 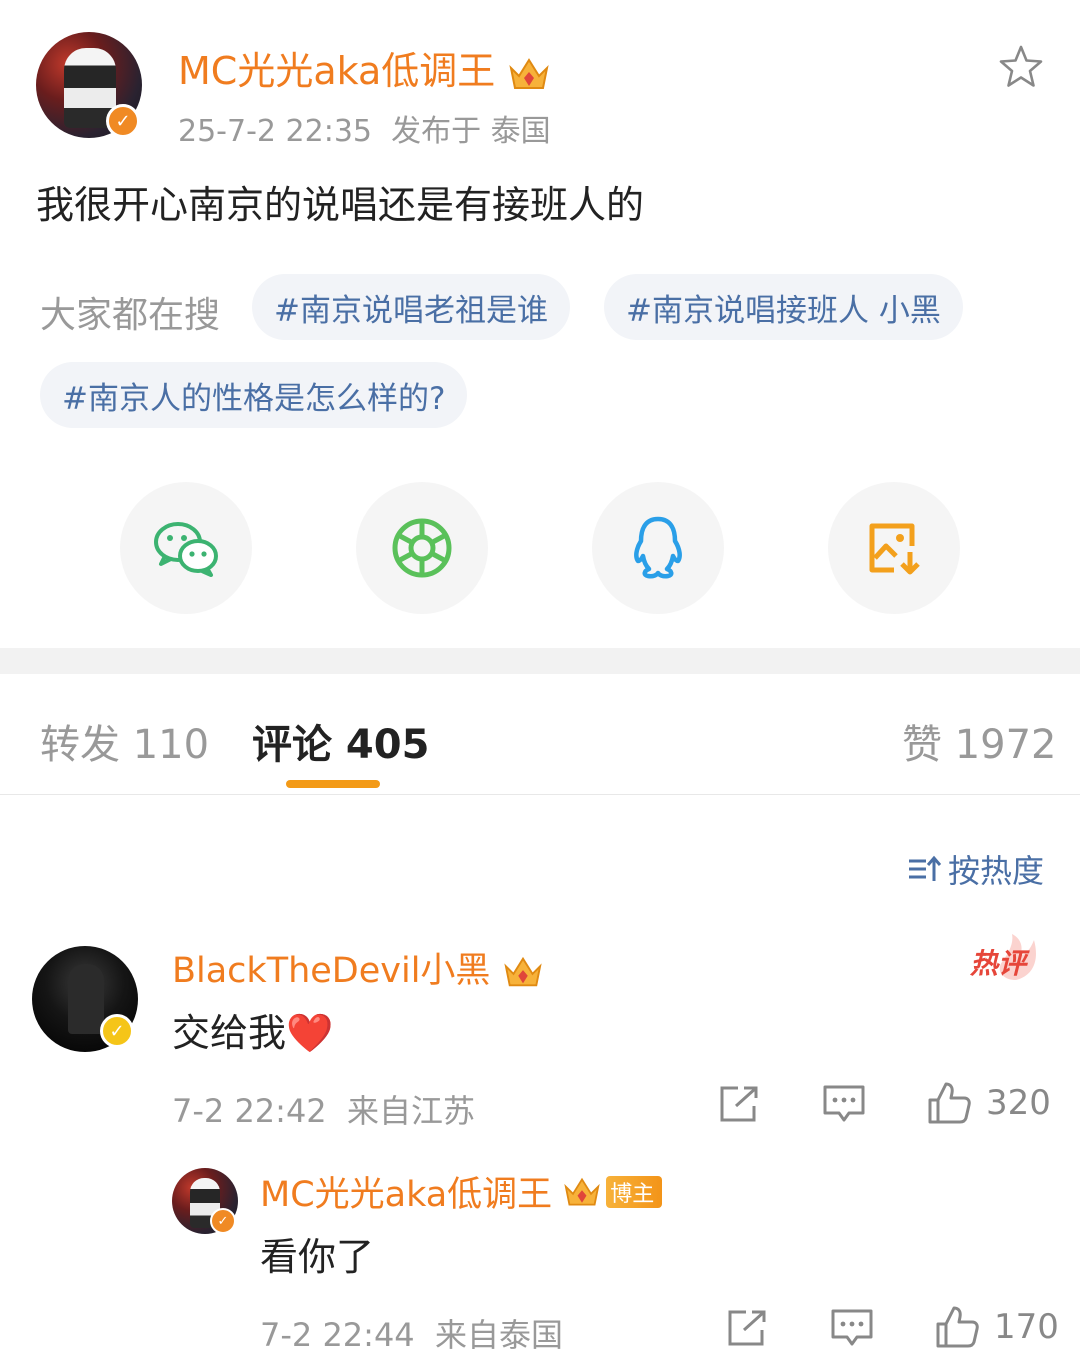 I want to click on comment-meta: 7-2 22:42 来自江苏, so click(x=323, y=1109).